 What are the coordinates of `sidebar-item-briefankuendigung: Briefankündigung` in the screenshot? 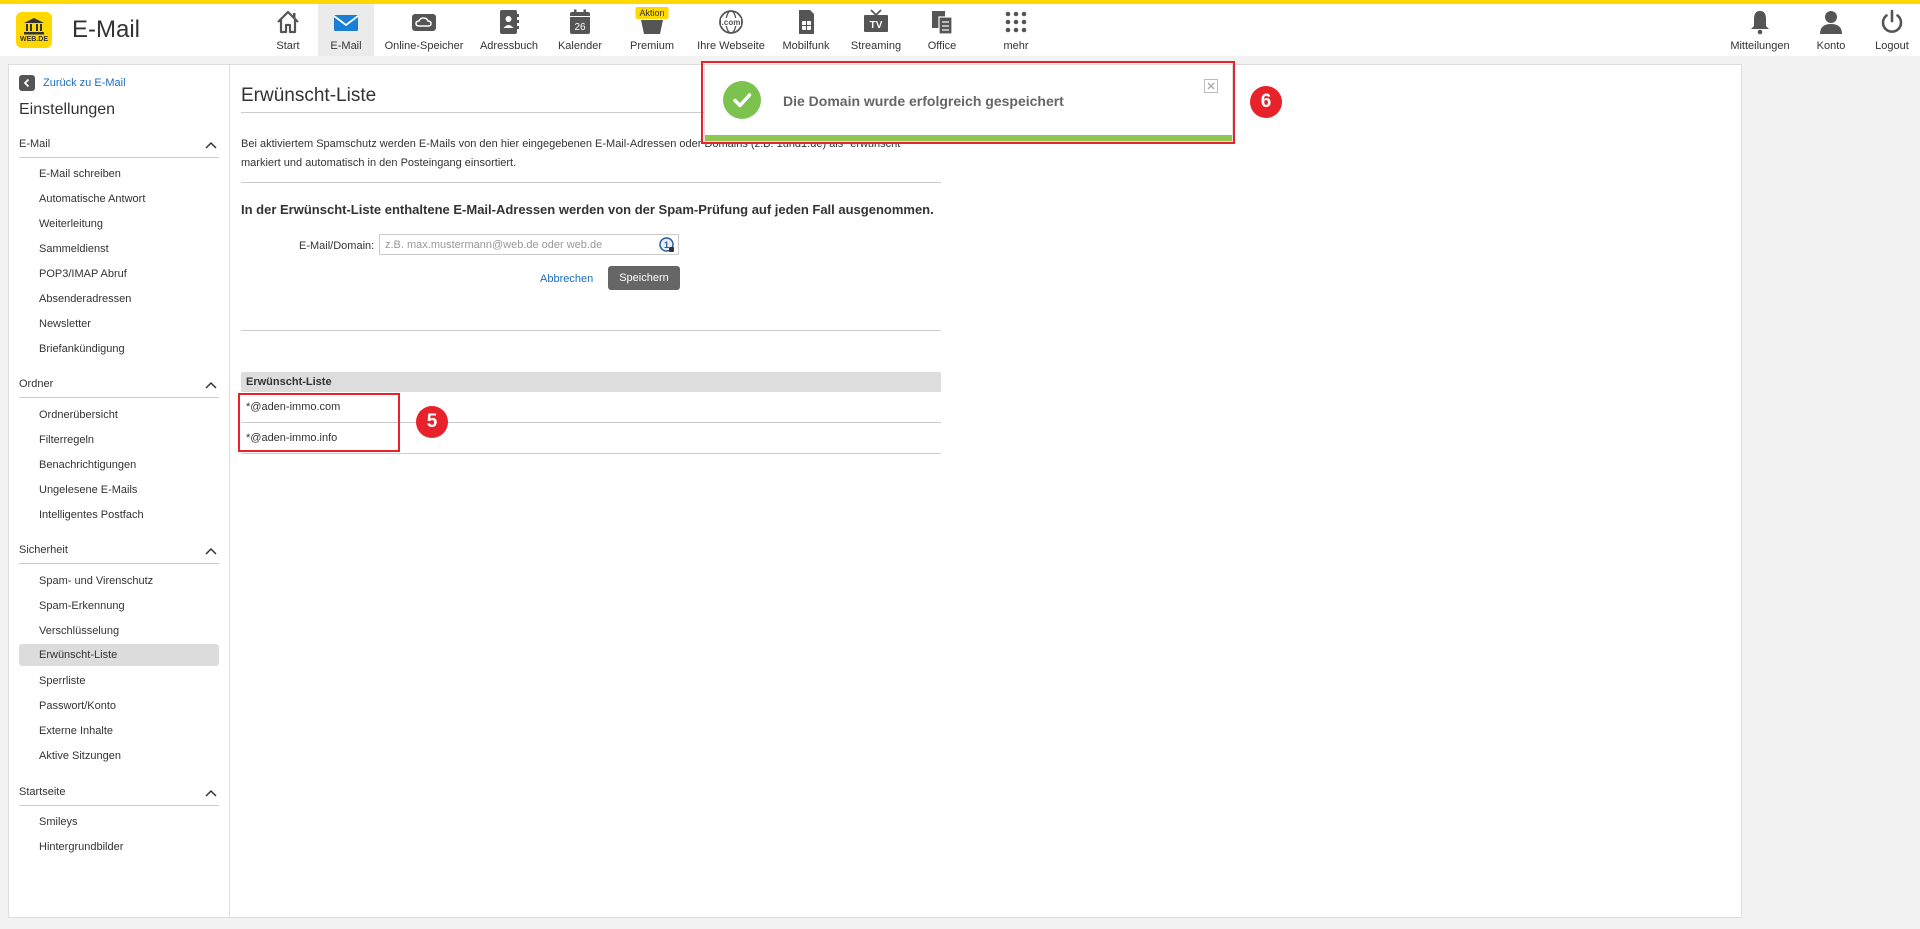 It's located at (119, 349).